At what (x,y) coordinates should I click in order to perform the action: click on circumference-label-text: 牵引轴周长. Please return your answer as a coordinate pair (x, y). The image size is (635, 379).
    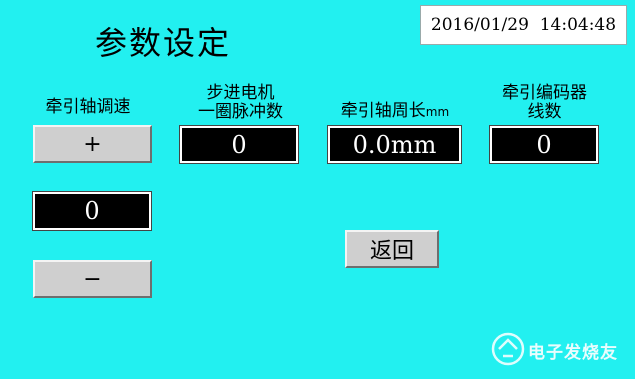
    Looking at the image, I should click on (383, 111).